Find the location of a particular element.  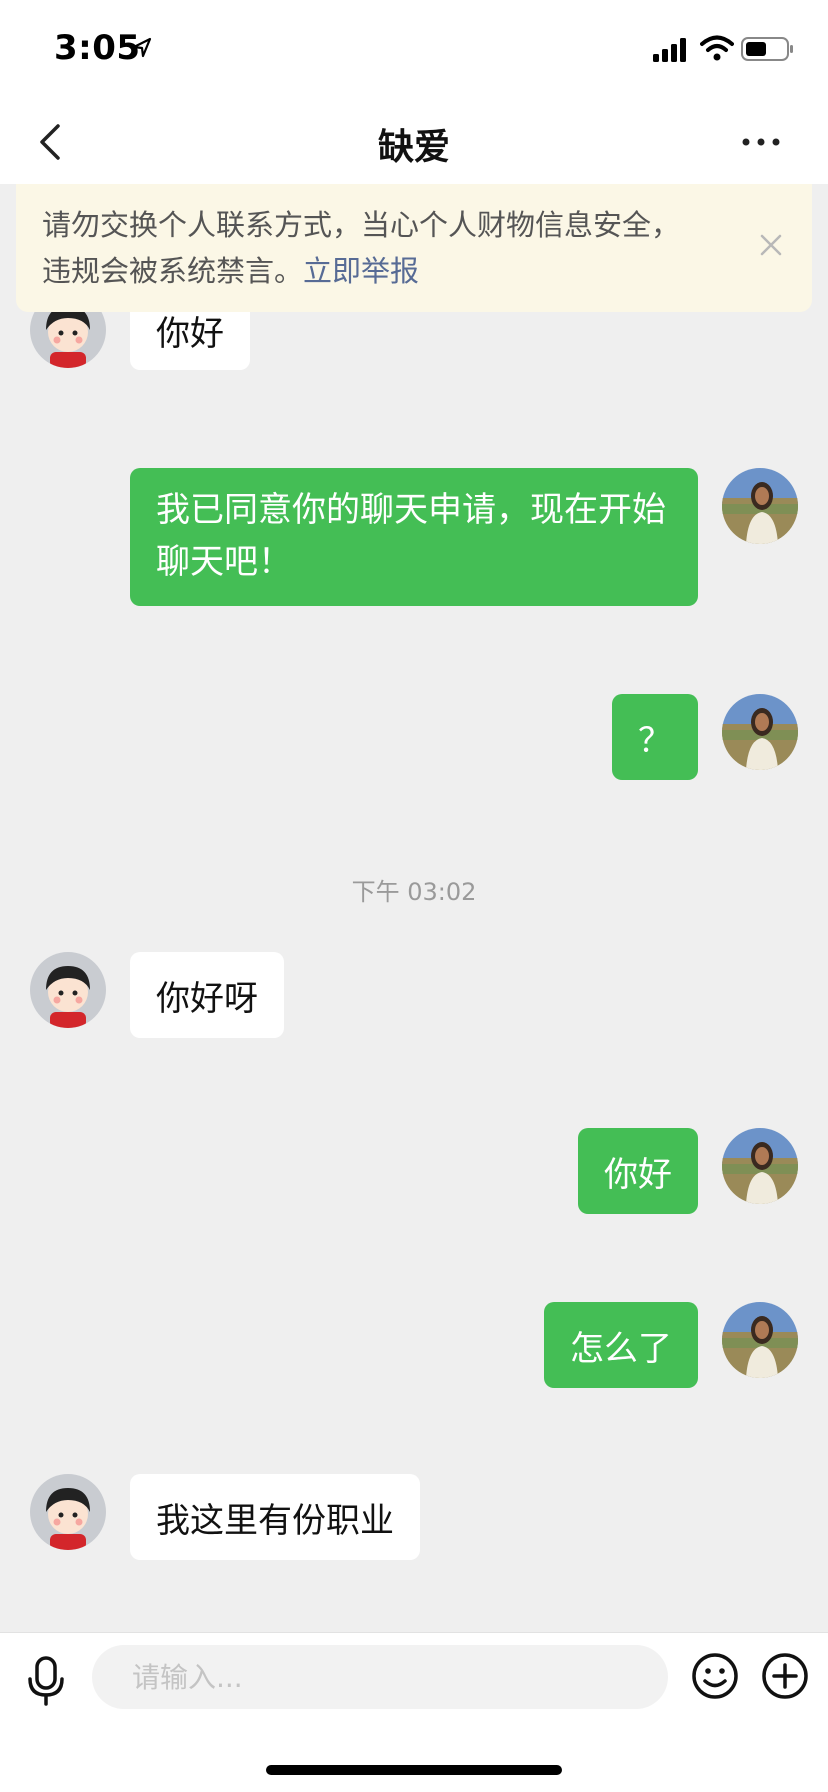

battery-icon is located at coordinates (767, 49).